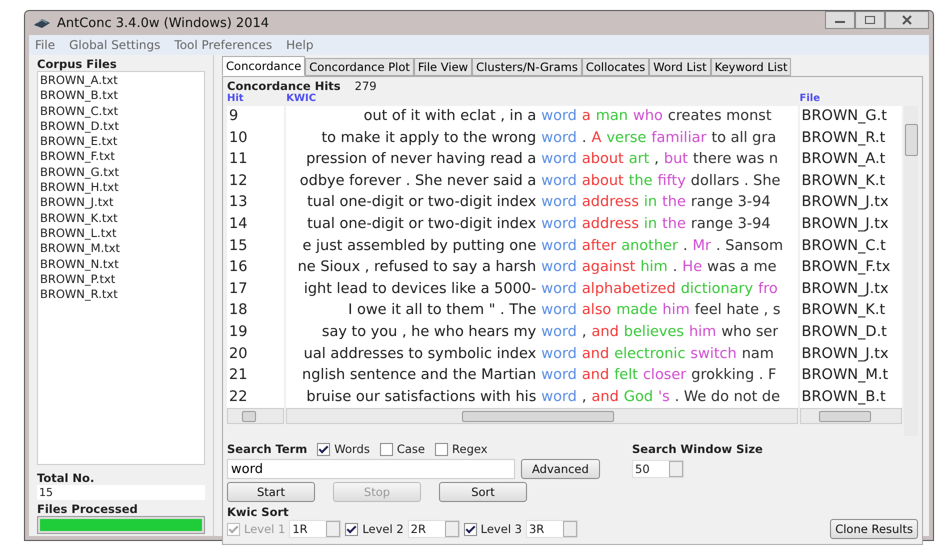  I want to click on file-list-item: BROWN_J.txt, so click(121, 203).